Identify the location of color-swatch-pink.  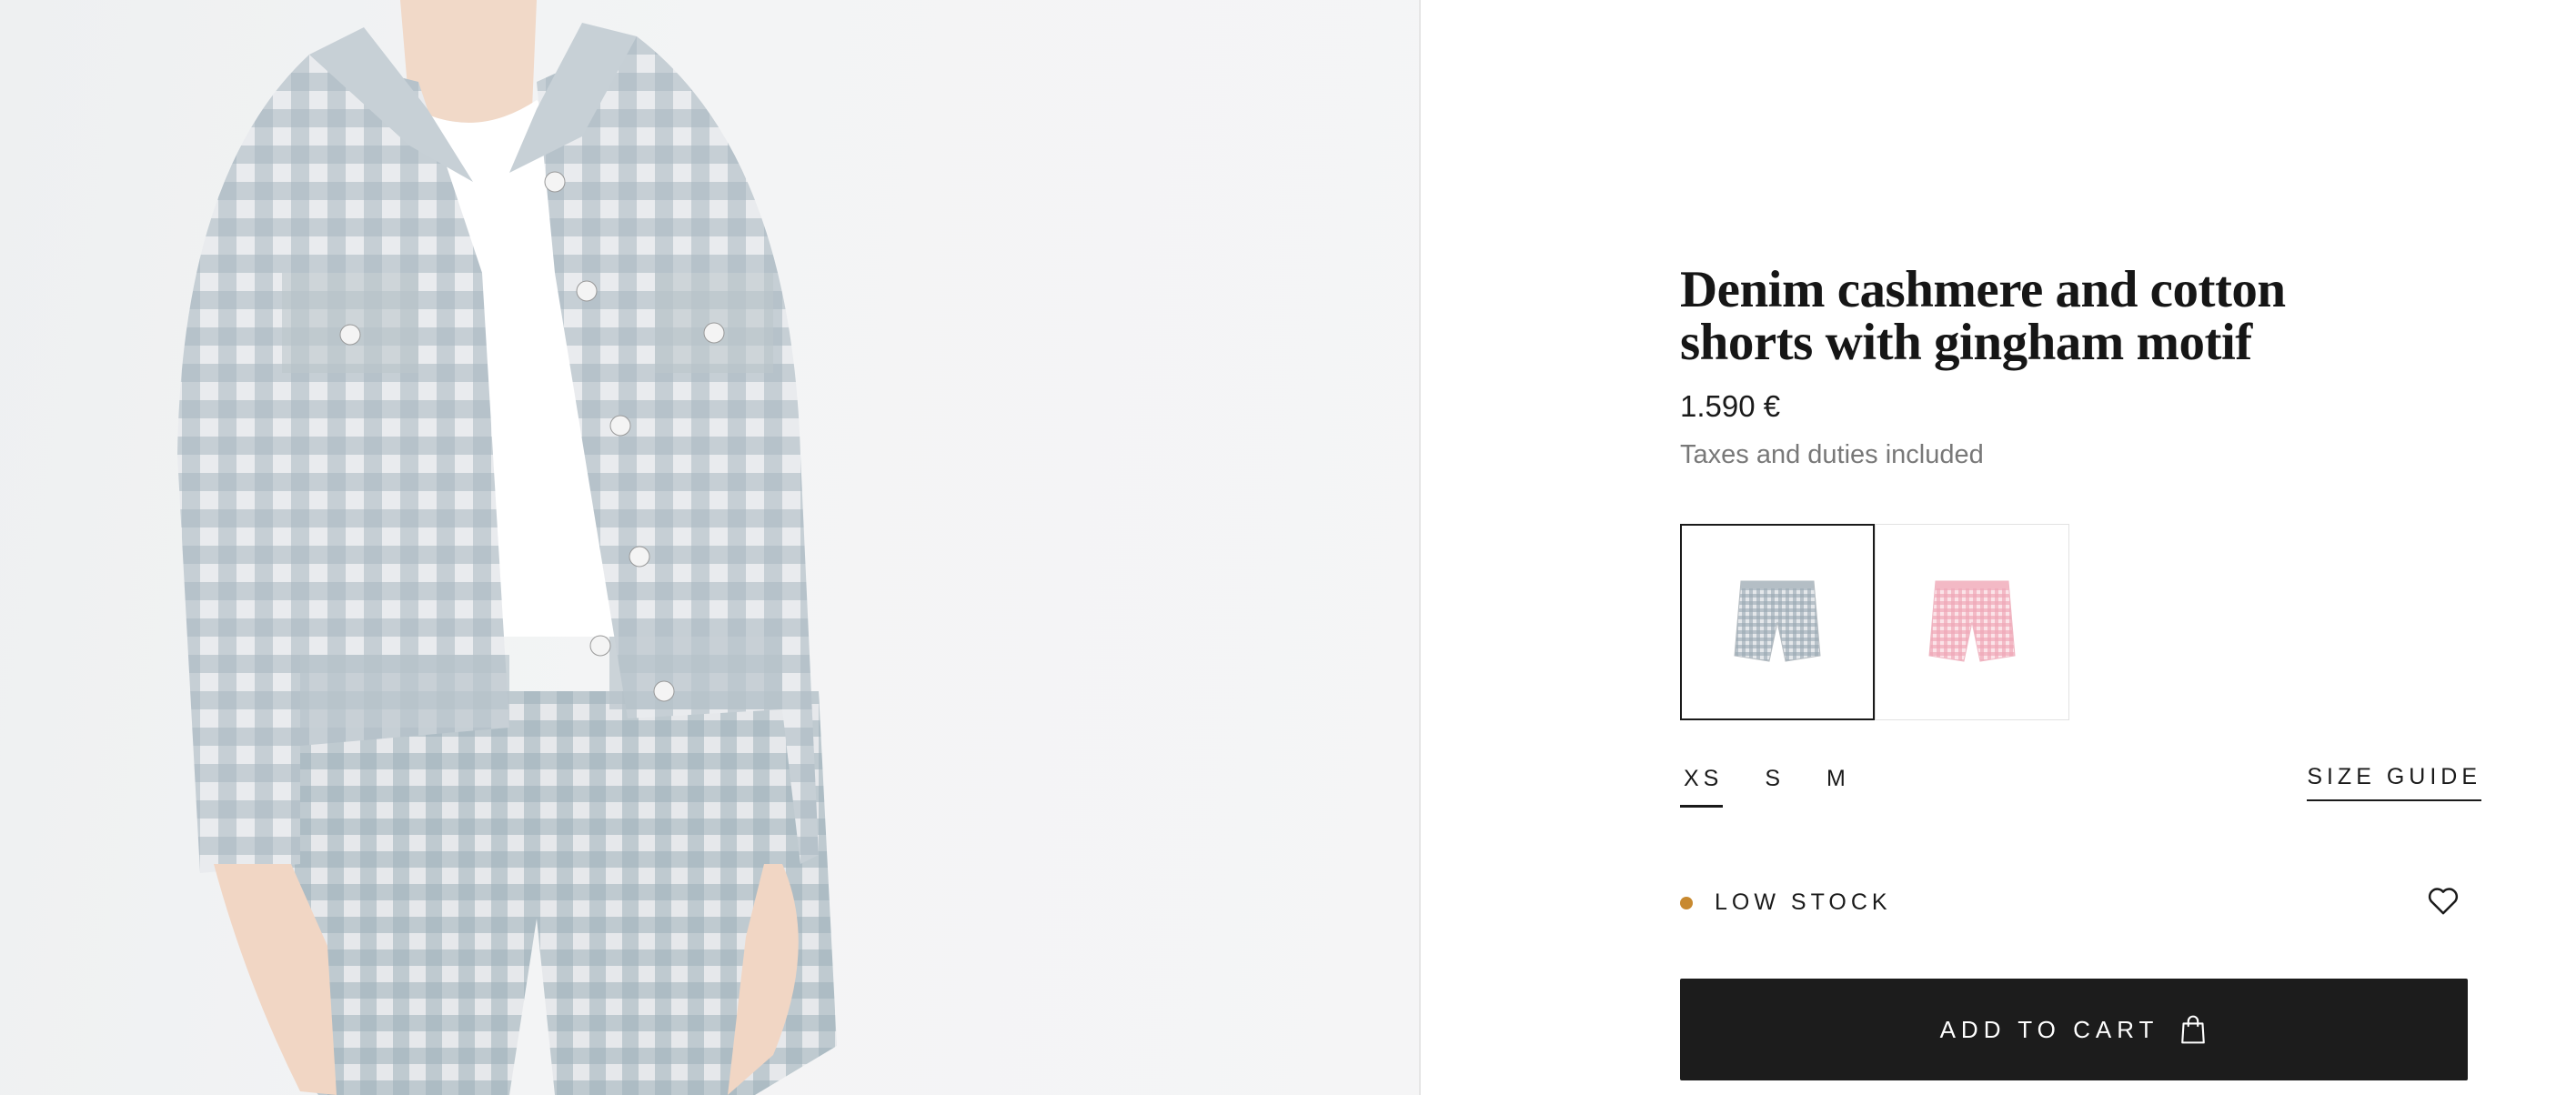
(1972, 622).